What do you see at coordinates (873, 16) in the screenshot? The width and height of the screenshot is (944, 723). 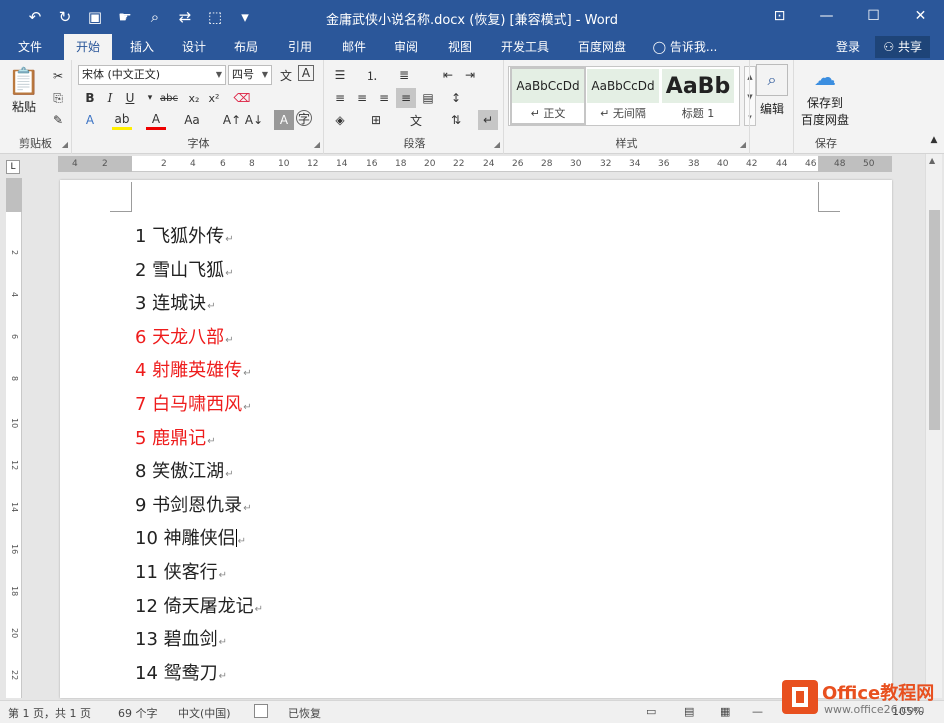 I see `maximize-icon: ☐` at bounding box center [873, 16].